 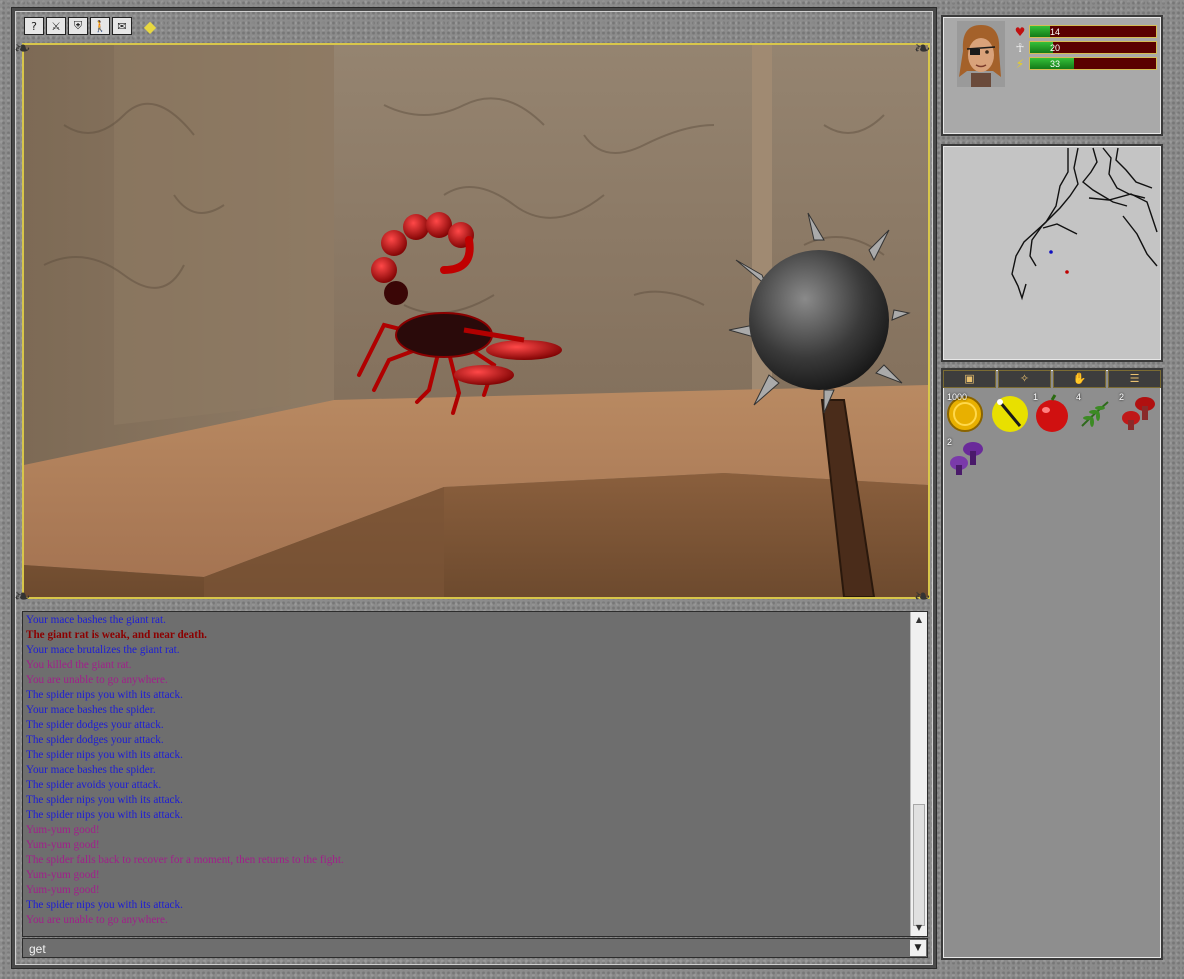 I want to click on minimap-drawing, so click(x=1084, y=224).